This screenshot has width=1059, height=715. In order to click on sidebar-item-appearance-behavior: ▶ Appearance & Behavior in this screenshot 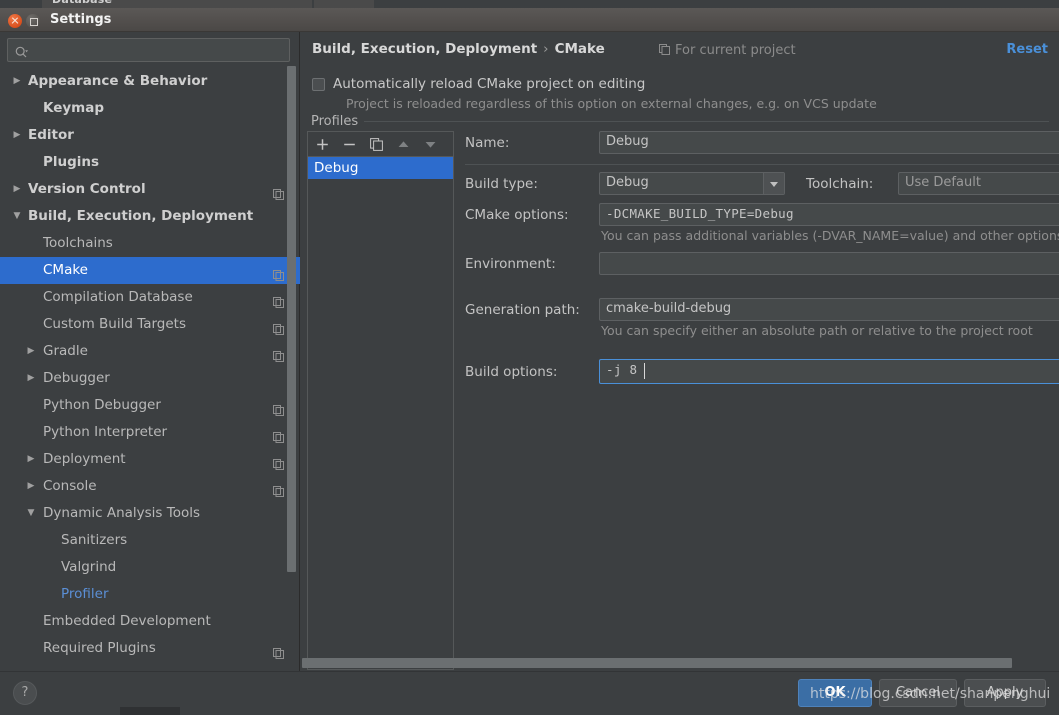, I will do `click(150, 81)`.